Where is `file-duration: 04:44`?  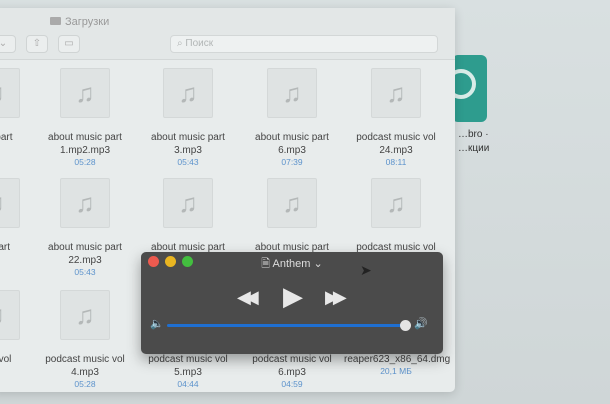
file-duration: 04:44 is located at coordinates (188, 384).